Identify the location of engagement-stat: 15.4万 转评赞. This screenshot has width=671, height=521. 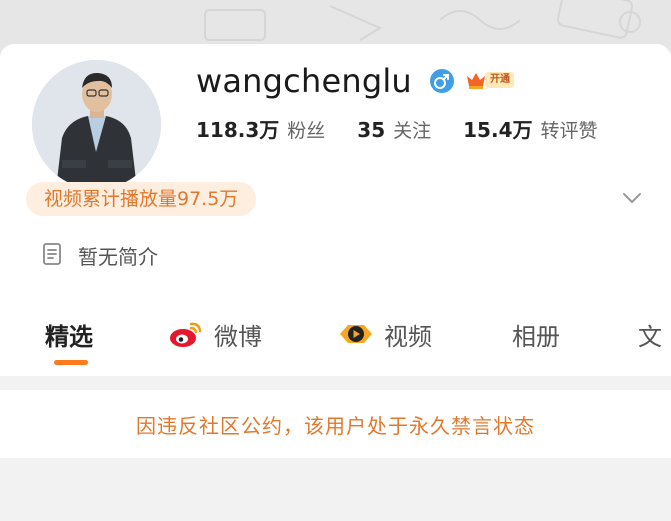
(530, 128).